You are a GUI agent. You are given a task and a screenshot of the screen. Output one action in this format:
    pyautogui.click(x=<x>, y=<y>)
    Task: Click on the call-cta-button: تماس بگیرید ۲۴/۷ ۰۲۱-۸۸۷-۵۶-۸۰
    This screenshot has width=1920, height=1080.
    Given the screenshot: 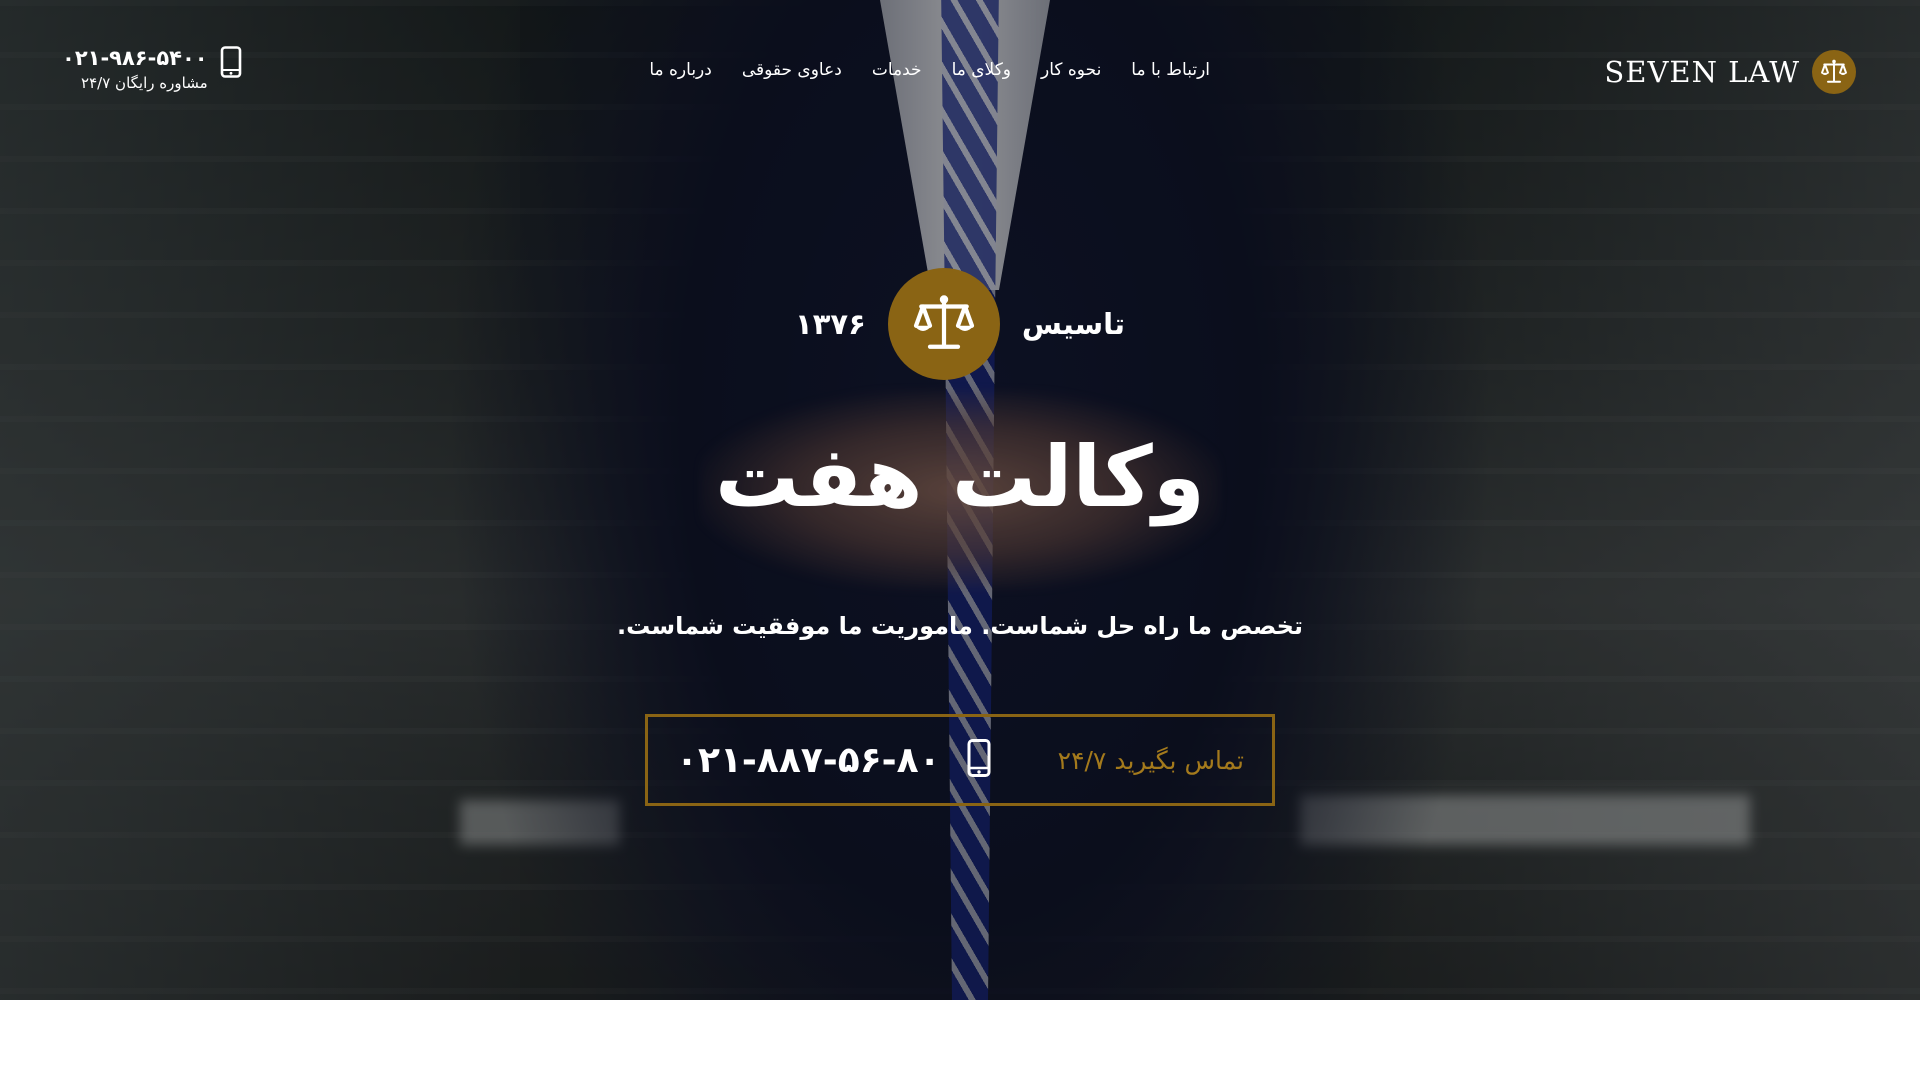 What is the action you would take?
    pyautogui.click(x=960, y=760)
    